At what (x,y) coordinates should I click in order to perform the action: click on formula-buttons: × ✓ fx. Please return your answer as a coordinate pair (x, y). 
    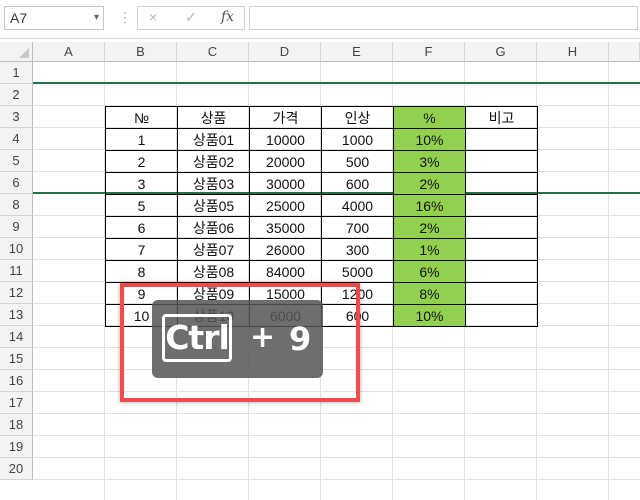
    Looking at the image, I should click on (191, 18).